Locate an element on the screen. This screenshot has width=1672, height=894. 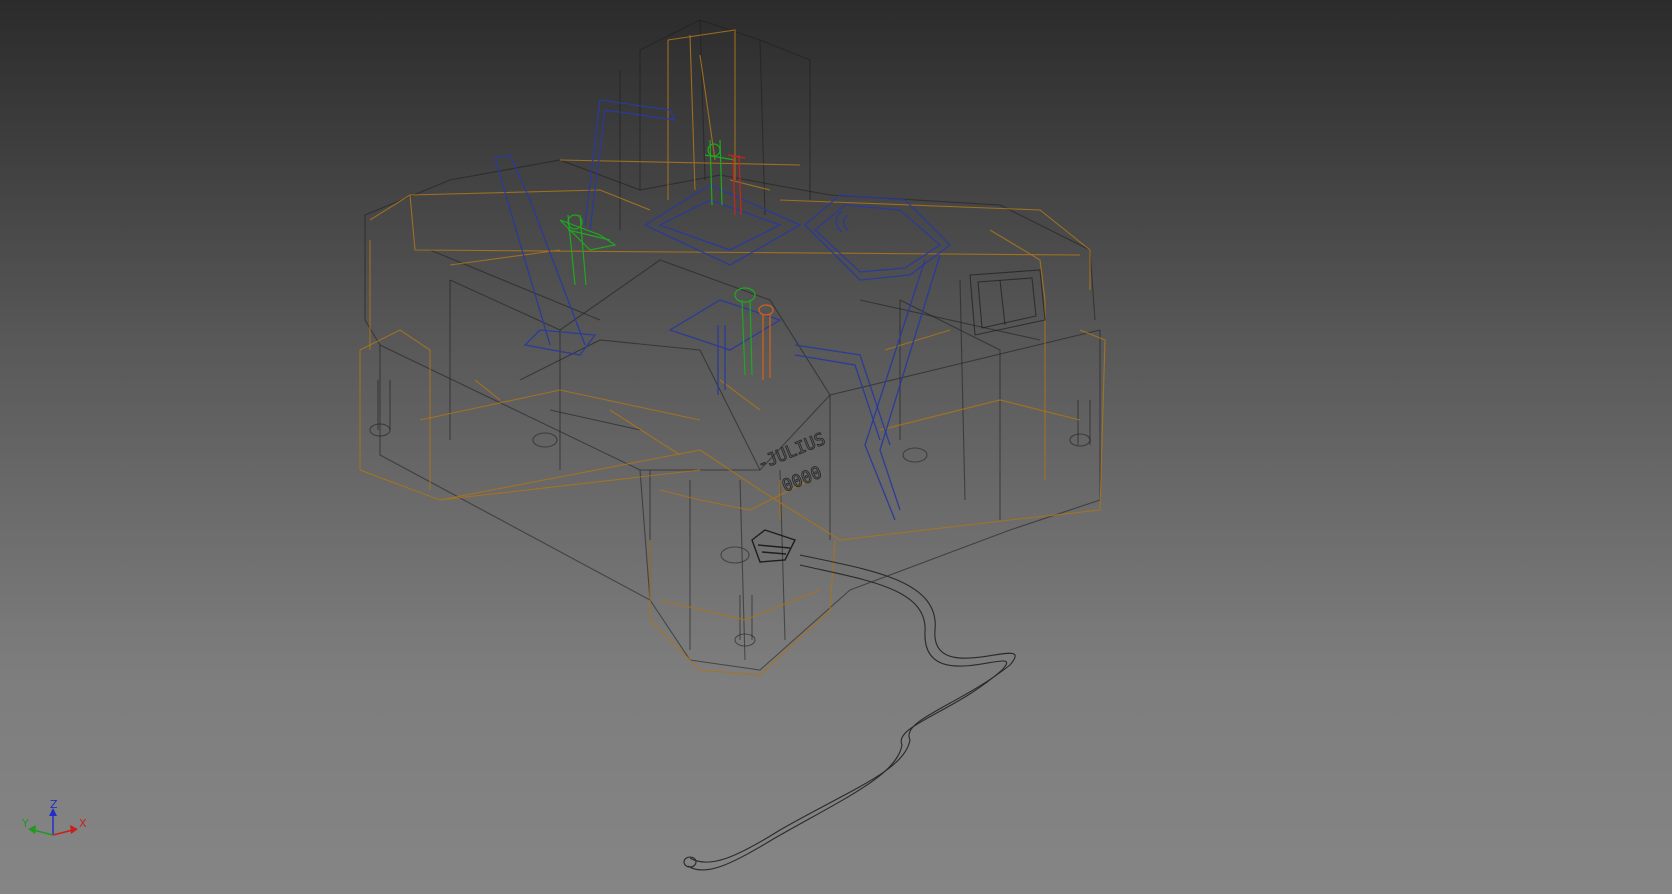
z-axis-label: Z is located at coordinates (54, 805).